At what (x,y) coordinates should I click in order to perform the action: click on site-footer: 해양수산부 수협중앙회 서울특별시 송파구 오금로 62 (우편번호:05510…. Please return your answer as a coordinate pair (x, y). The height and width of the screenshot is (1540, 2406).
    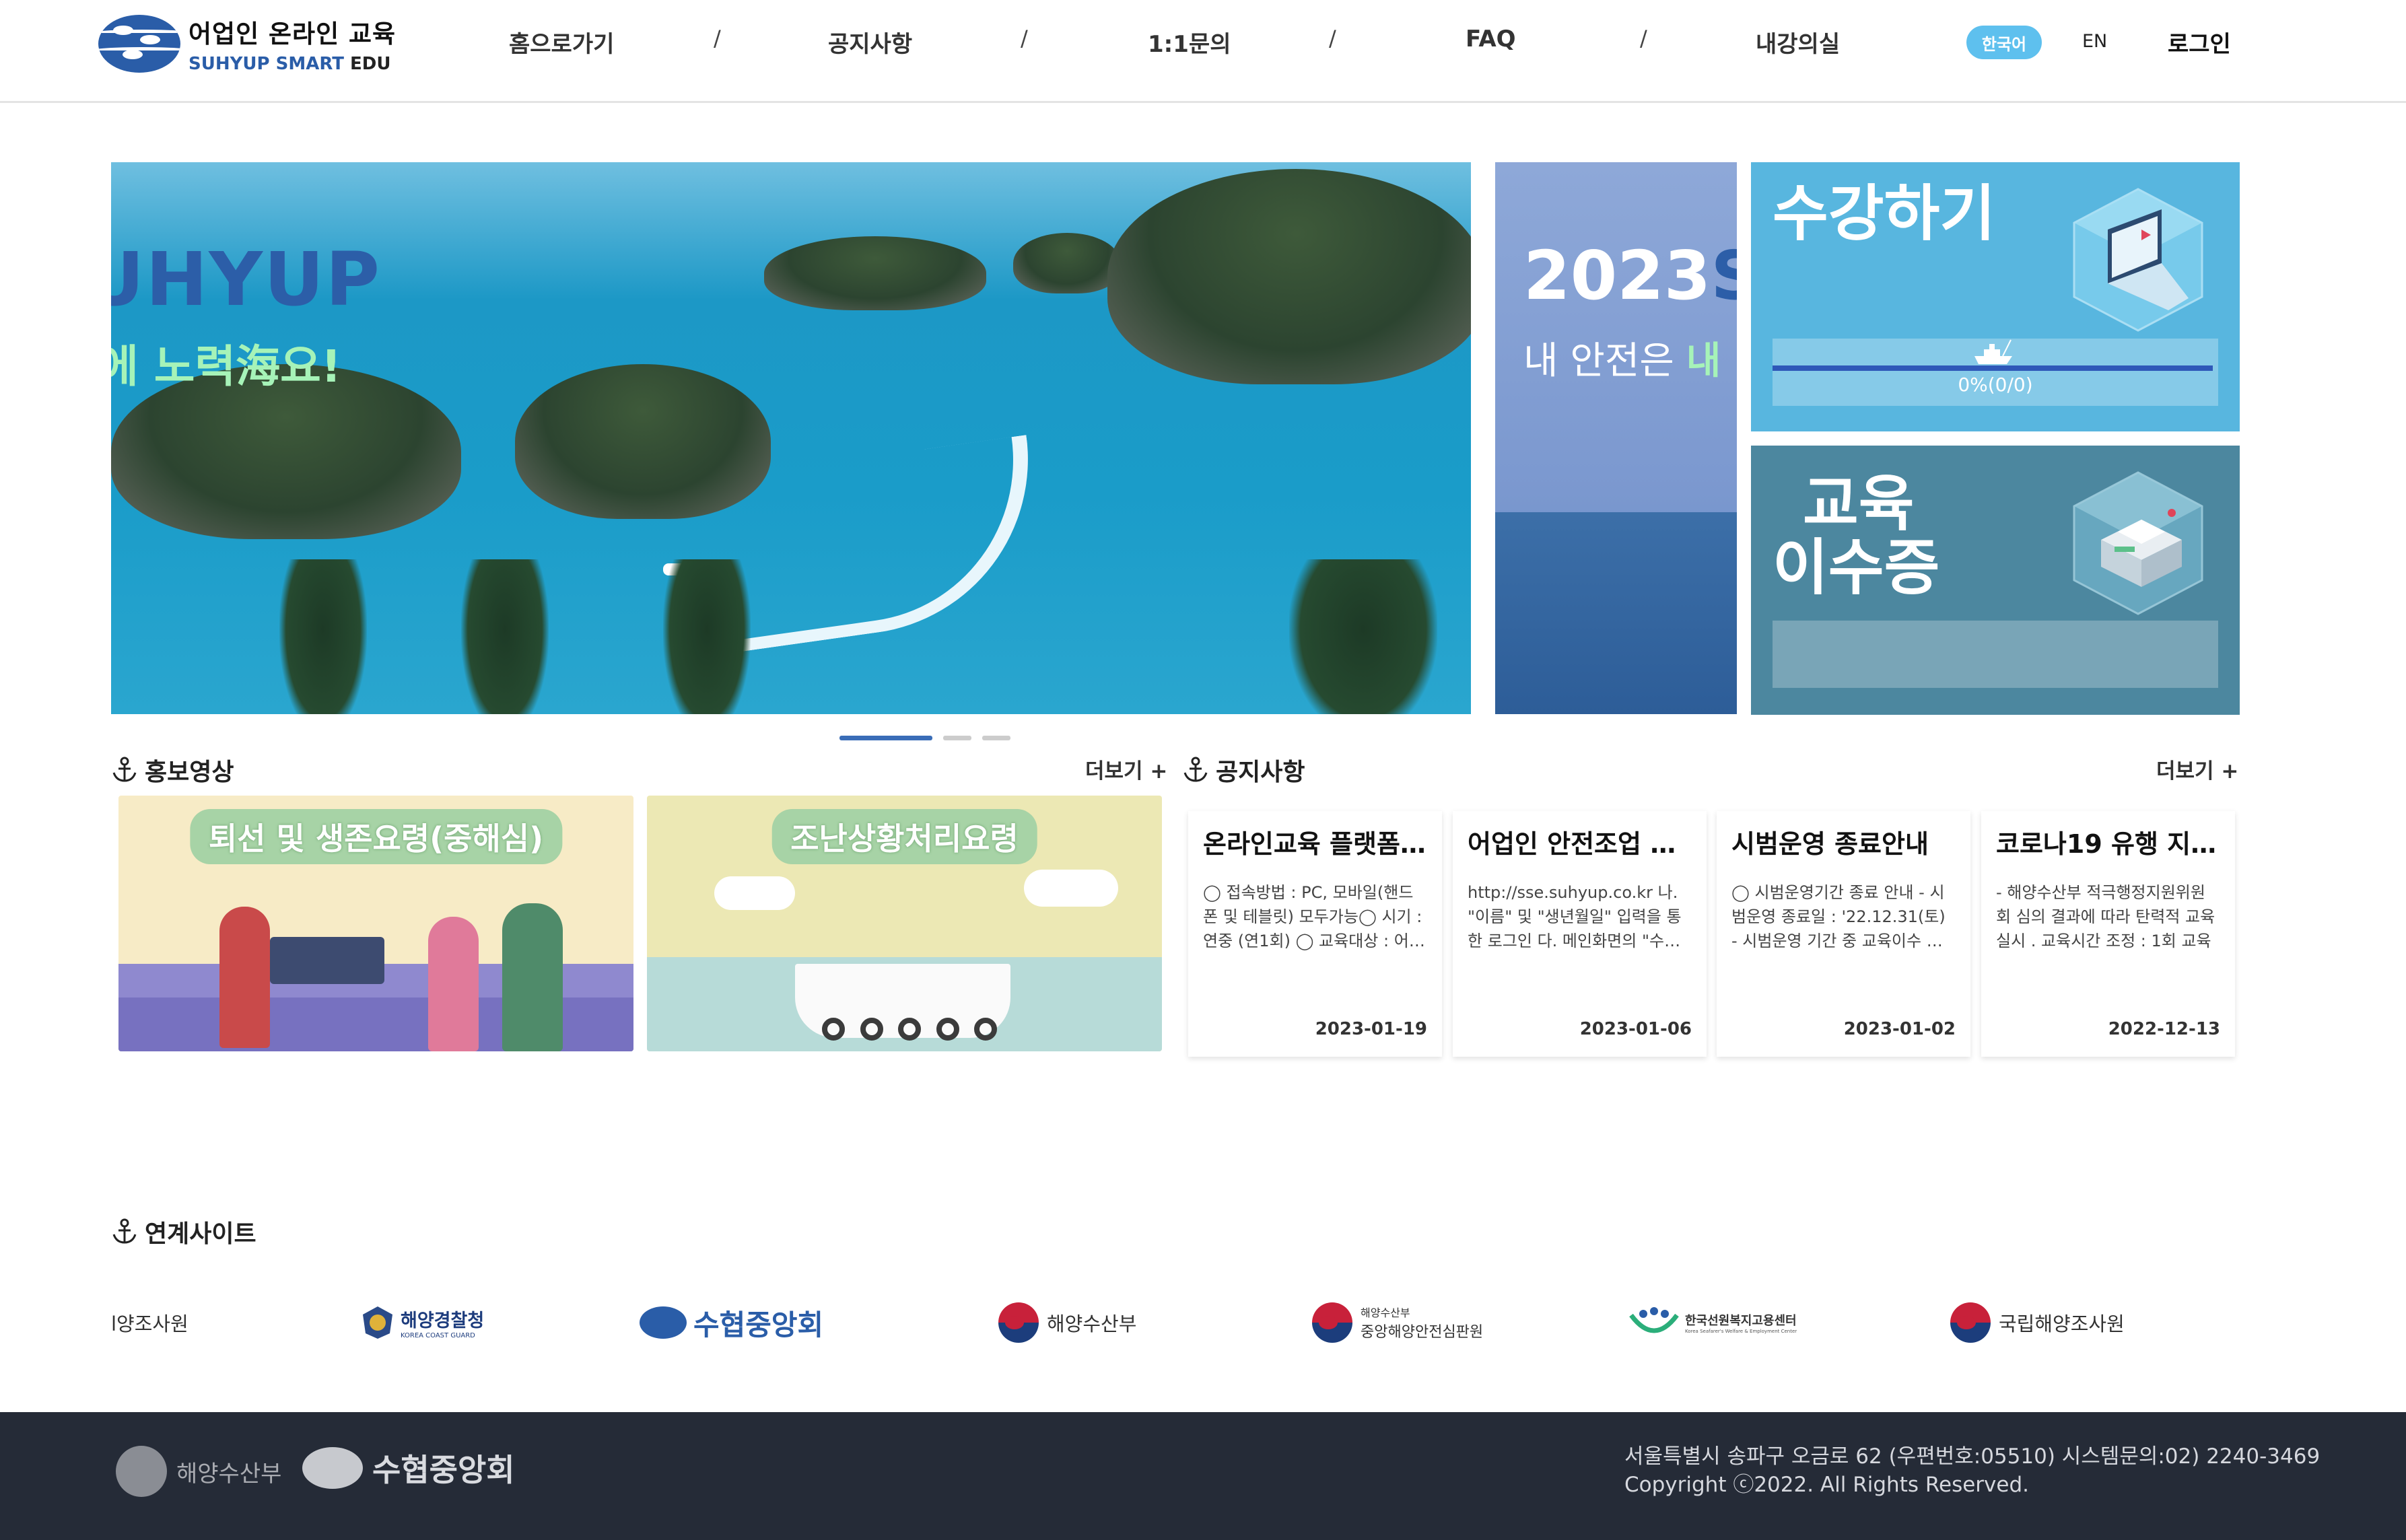
    Looking at the image, I should click on (1203, 1476).